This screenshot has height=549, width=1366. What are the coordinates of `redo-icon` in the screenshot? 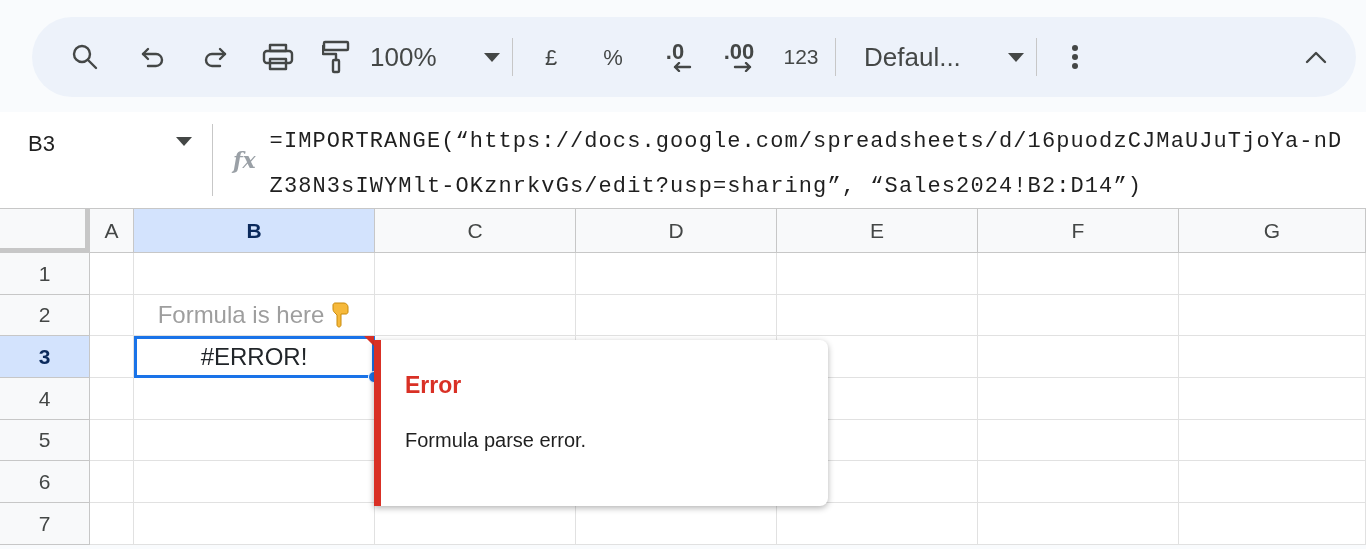 It's located at (215, 57).